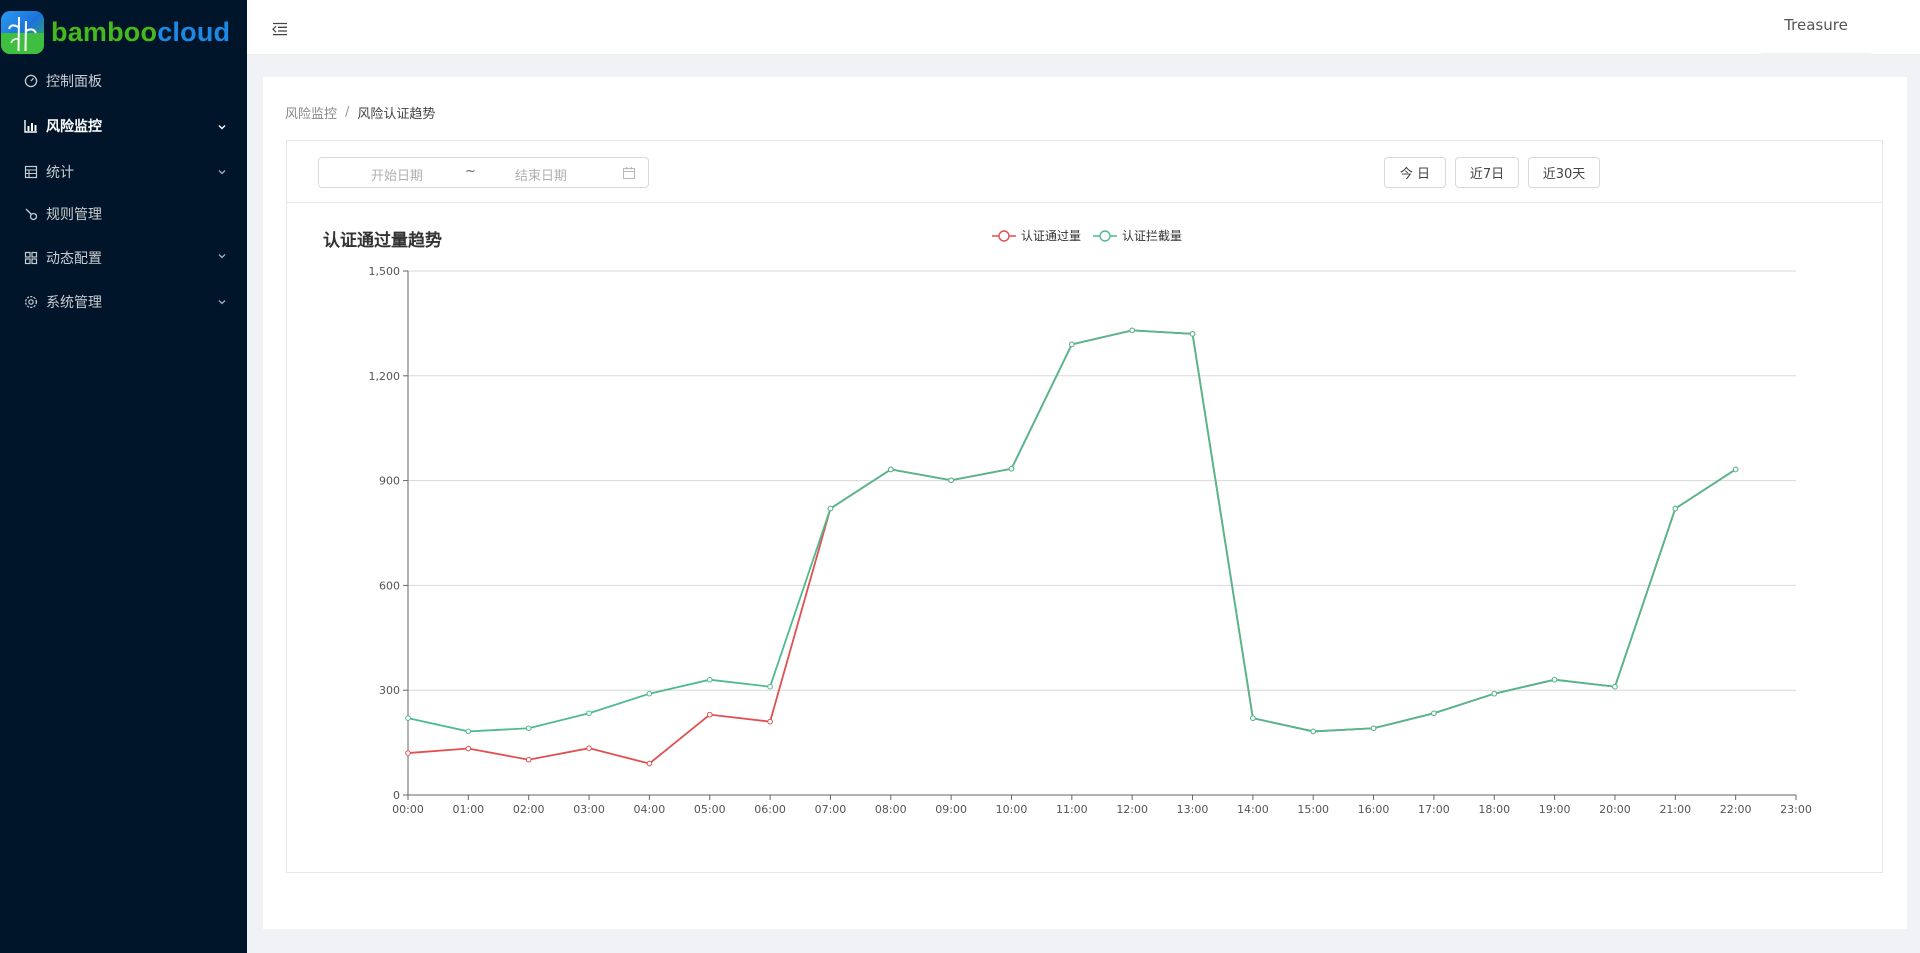 Image resolution: width=1920 pixels, height=953 pixels. What do you see at coordinates (385, 376) in the screenshot?
I see `y-tick-label: 1,200` at bounding box center [385, 376].